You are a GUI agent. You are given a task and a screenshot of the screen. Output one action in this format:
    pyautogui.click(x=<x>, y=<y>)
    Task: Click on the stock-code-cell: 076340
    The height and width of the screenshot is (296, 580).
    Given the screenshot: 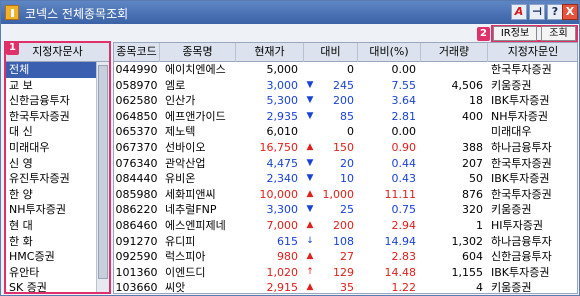 What is the action you would take?
    pyautogui.click(x=136, y=163)
    